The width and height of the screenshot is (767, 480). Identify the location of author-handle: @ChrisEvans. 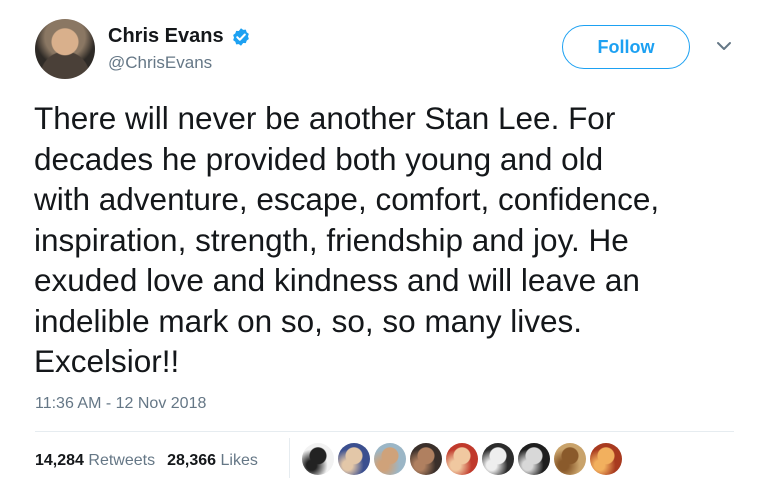
(160, 63).